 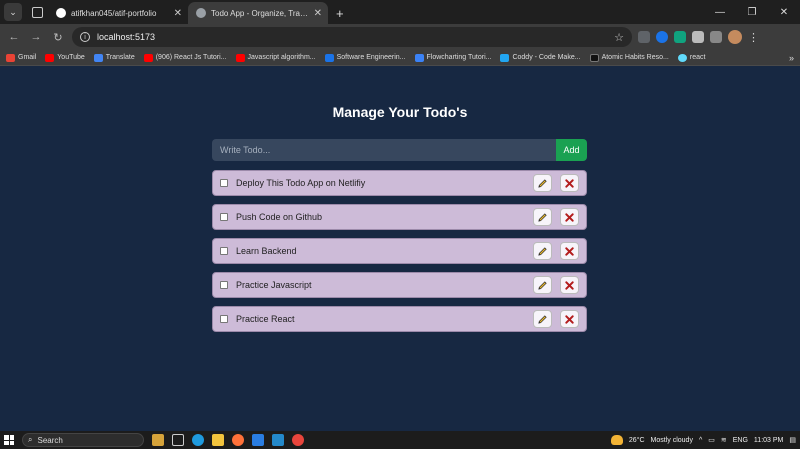 I want to click on tab-title: Todo App - Organize, Track, and, so click(x=260, y=13).